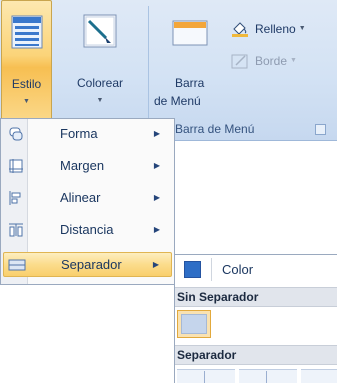 This screenshot has width=337, height=383. What do you see at coordinates (271, 61) in the screenshot?
I see `borde-label: Borde` at bounding box center [271, 61].